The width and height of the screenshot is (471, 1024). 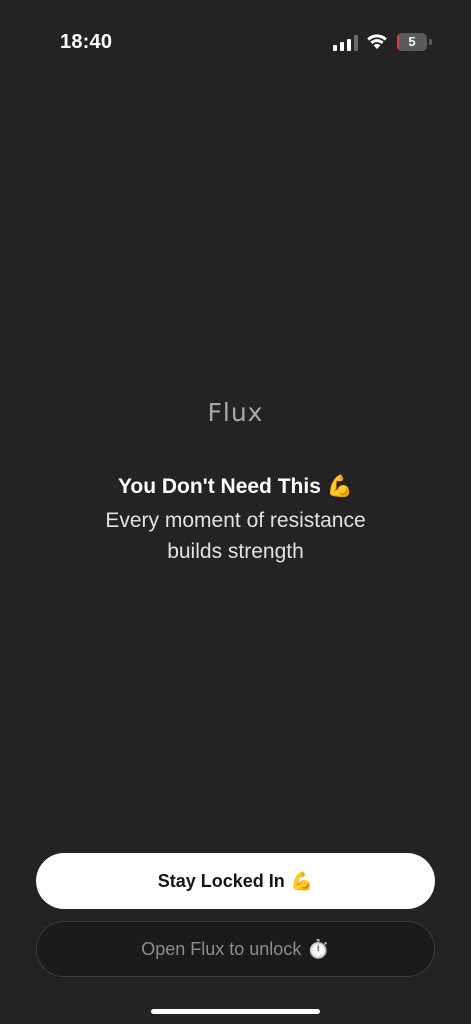 I want to click on open-flux-to-unlock-button: Open Flux to unlock ⏱️, so click(x=235, y=949).